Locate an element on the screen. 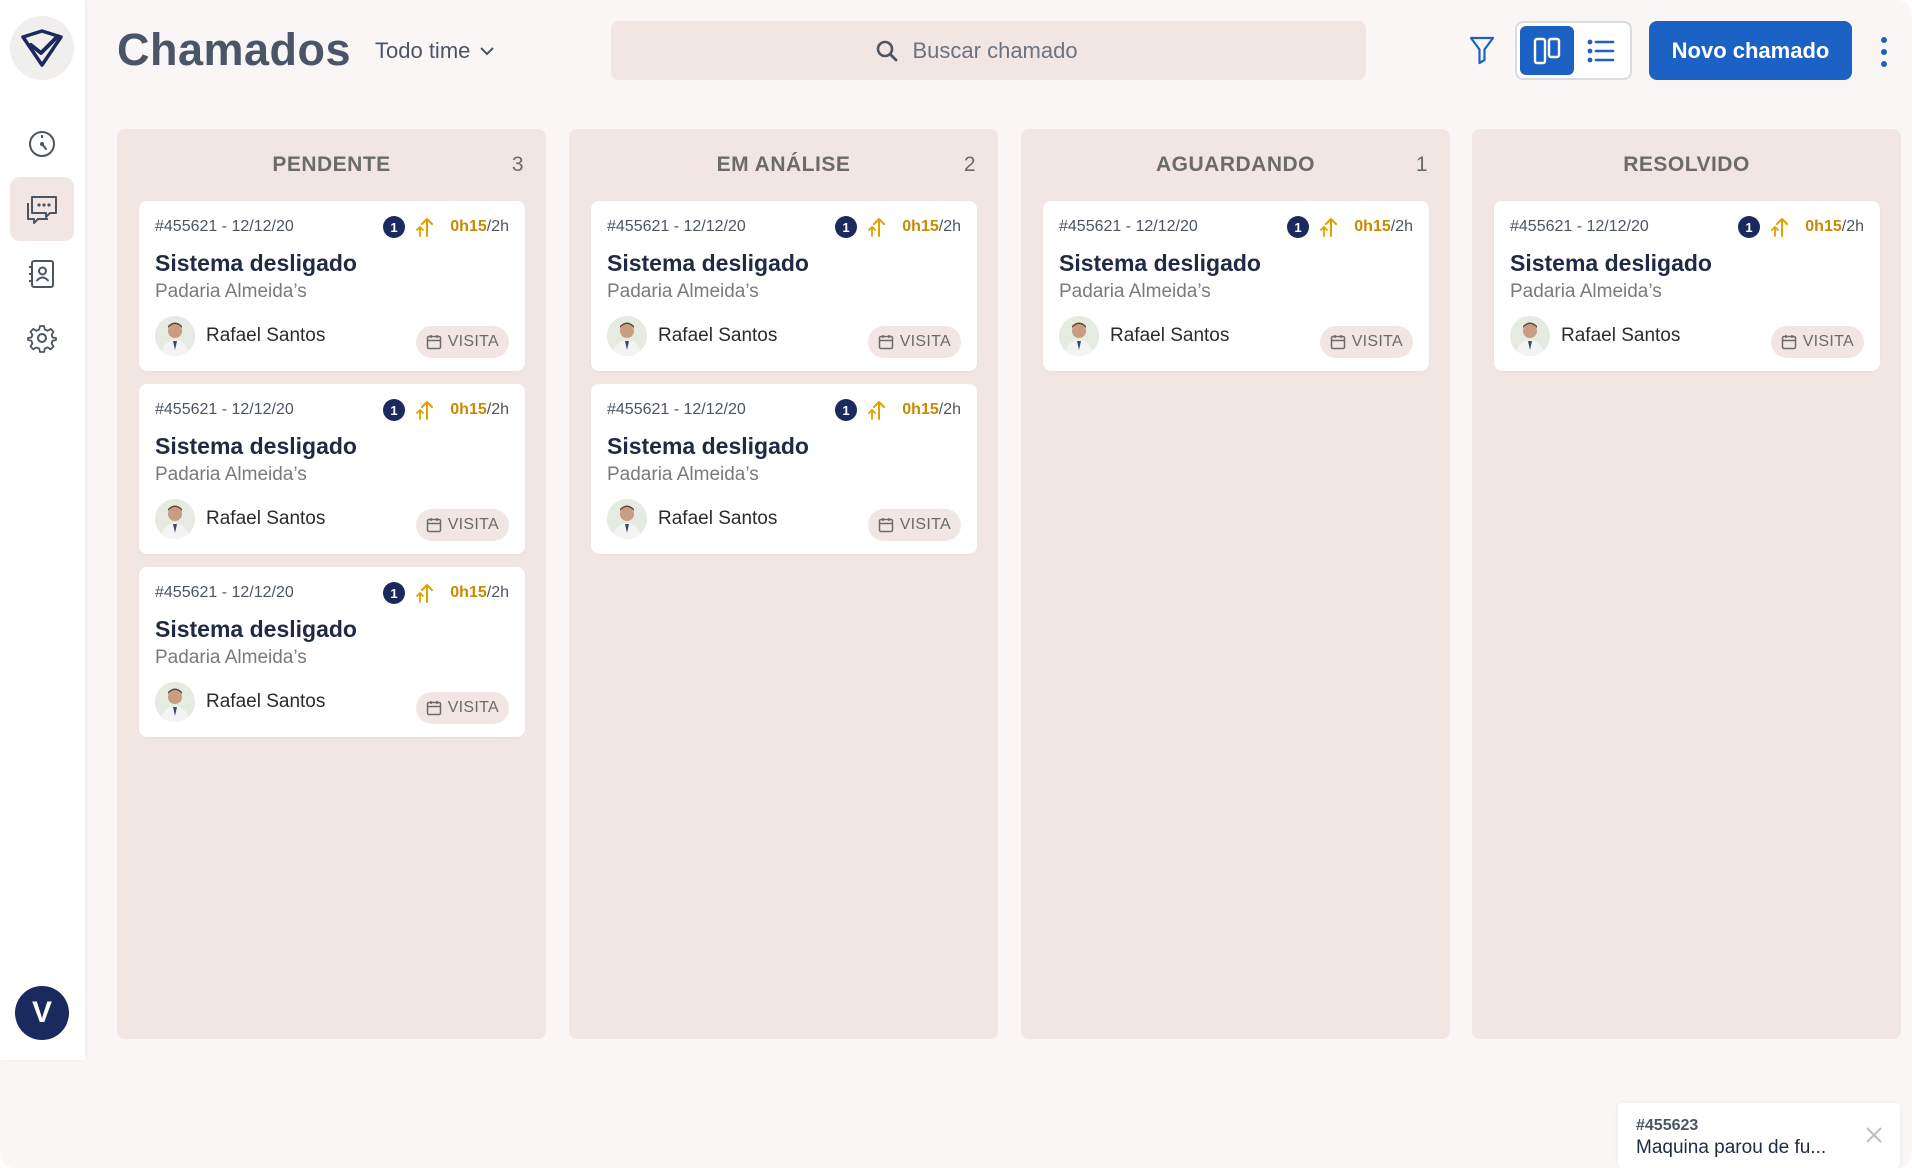  logo-icon is located at coordinates (42, 48).